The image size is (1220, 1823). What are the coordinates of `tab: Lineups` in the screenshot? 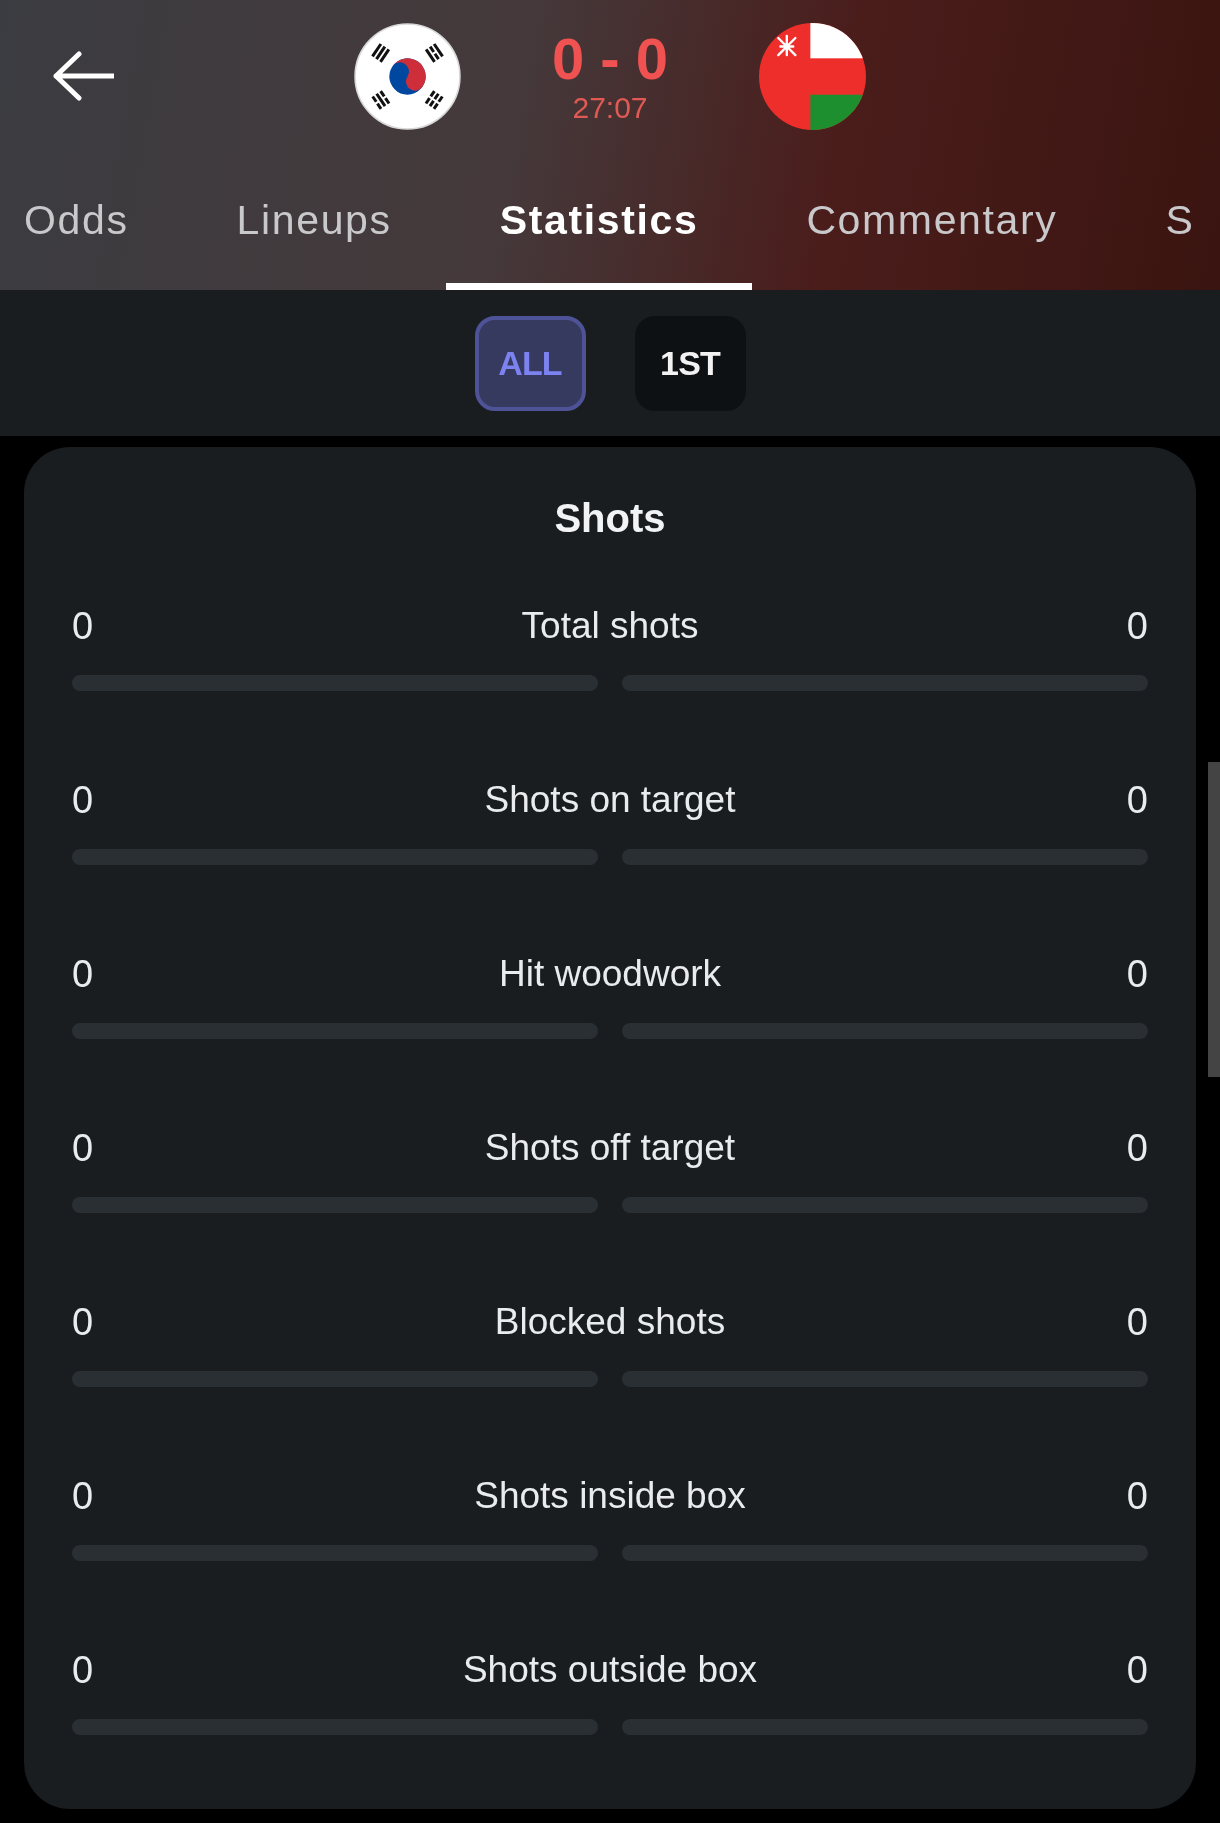 It's located at (314, 221).